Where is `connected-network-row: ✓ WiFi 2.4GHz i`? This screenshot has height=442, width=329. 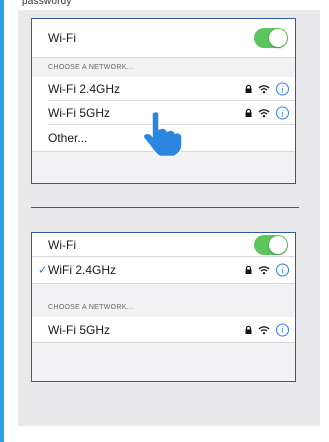 connected-network-row: ✓ WiFi 2.4GHz i is located at coordinates (163, 270).